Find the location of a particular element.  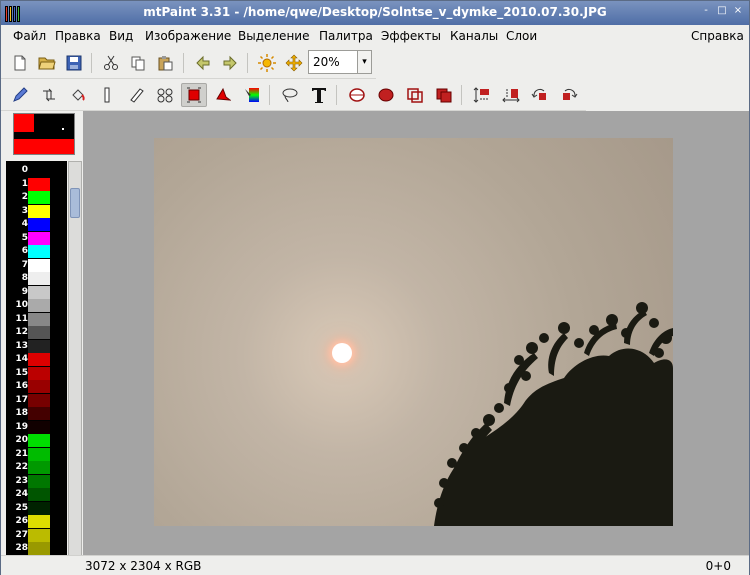

palette-entry: 11 is located at coordinates (36, 319).